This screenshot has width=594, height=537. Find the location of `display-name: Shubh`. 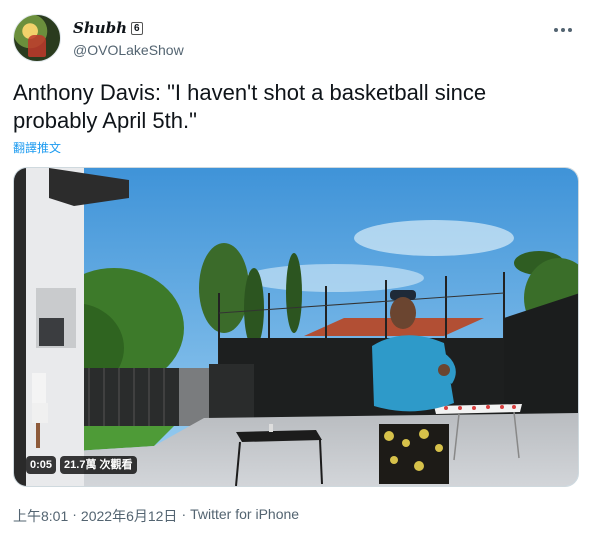

display-name: Shubh is located at coordinates (100, 28).